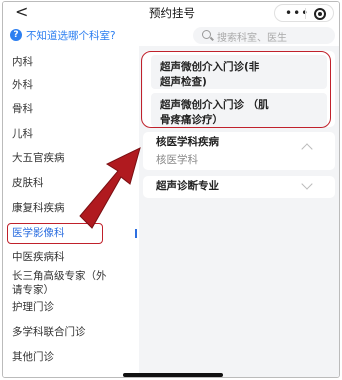 The height and width of the screenshot is (380, 342). What do you see at coordinates (22, 134) in the screenshot?
I see `dept-item-pediatrics: 儿科` at bounding box center [22, 134].